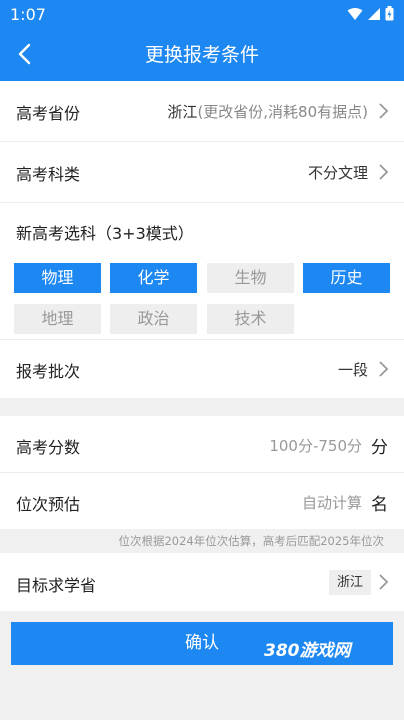 The height and width of the screenshot is (720, 404). Describe the element at coordinates (352, 370) in the screenshot. I see `batch-value: 一段` at that location.